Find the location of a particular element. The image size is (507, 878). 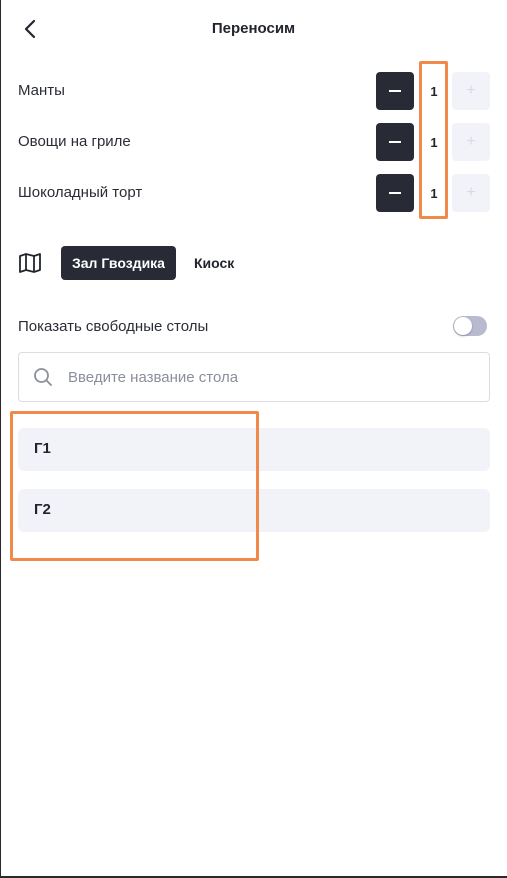

search-input is located at coordinates (273, 377).